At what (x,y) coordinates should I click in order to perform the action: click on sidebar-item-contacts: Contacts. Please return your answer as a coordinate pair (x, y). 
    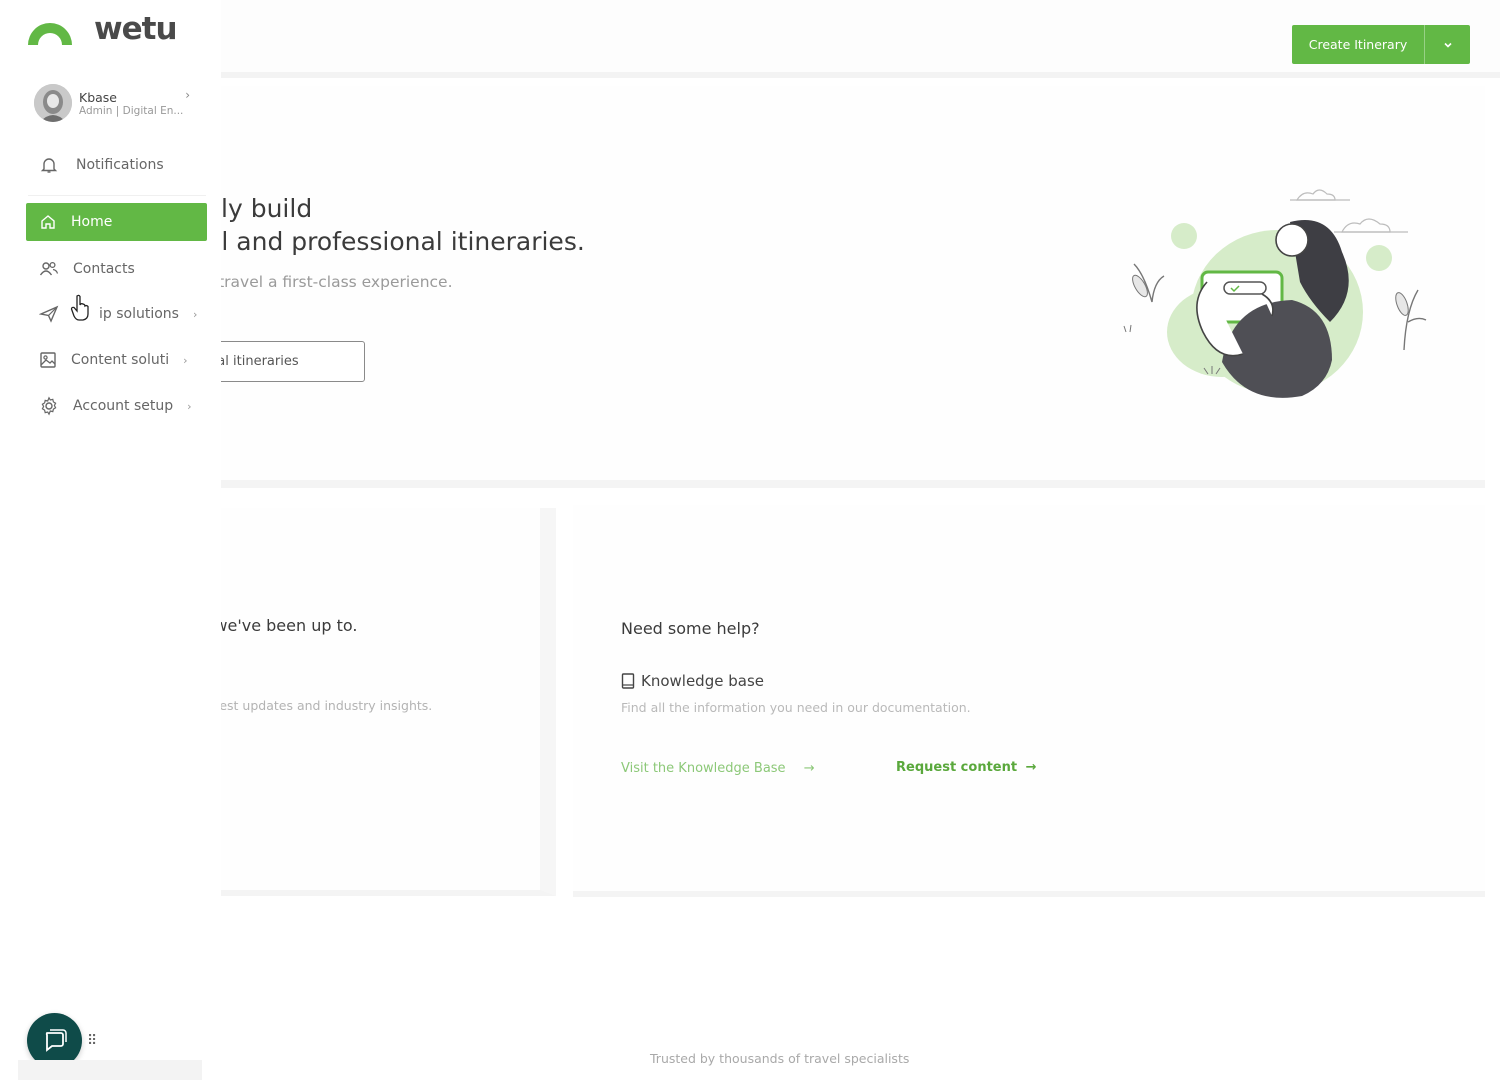
    Looking at the image, I should click on (116, 269).